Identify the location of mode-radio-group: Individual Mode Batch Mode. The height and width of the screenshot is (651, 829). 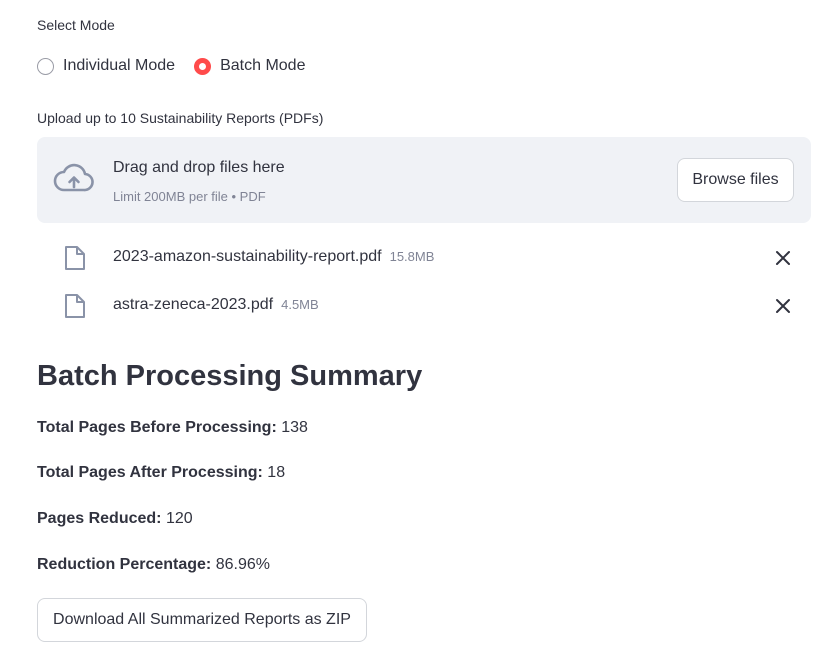
(180, 66).